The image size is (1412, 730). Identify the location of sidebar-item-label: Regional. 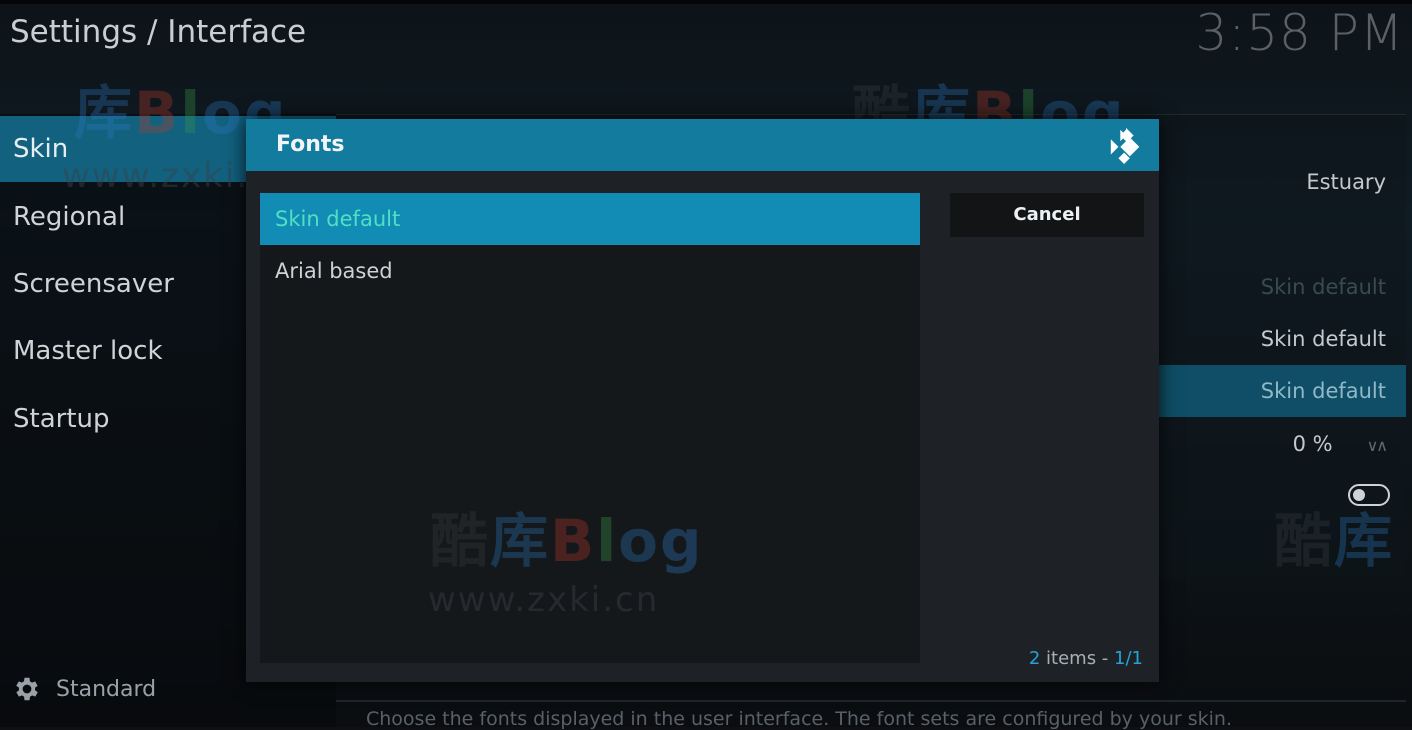
(69, 217).